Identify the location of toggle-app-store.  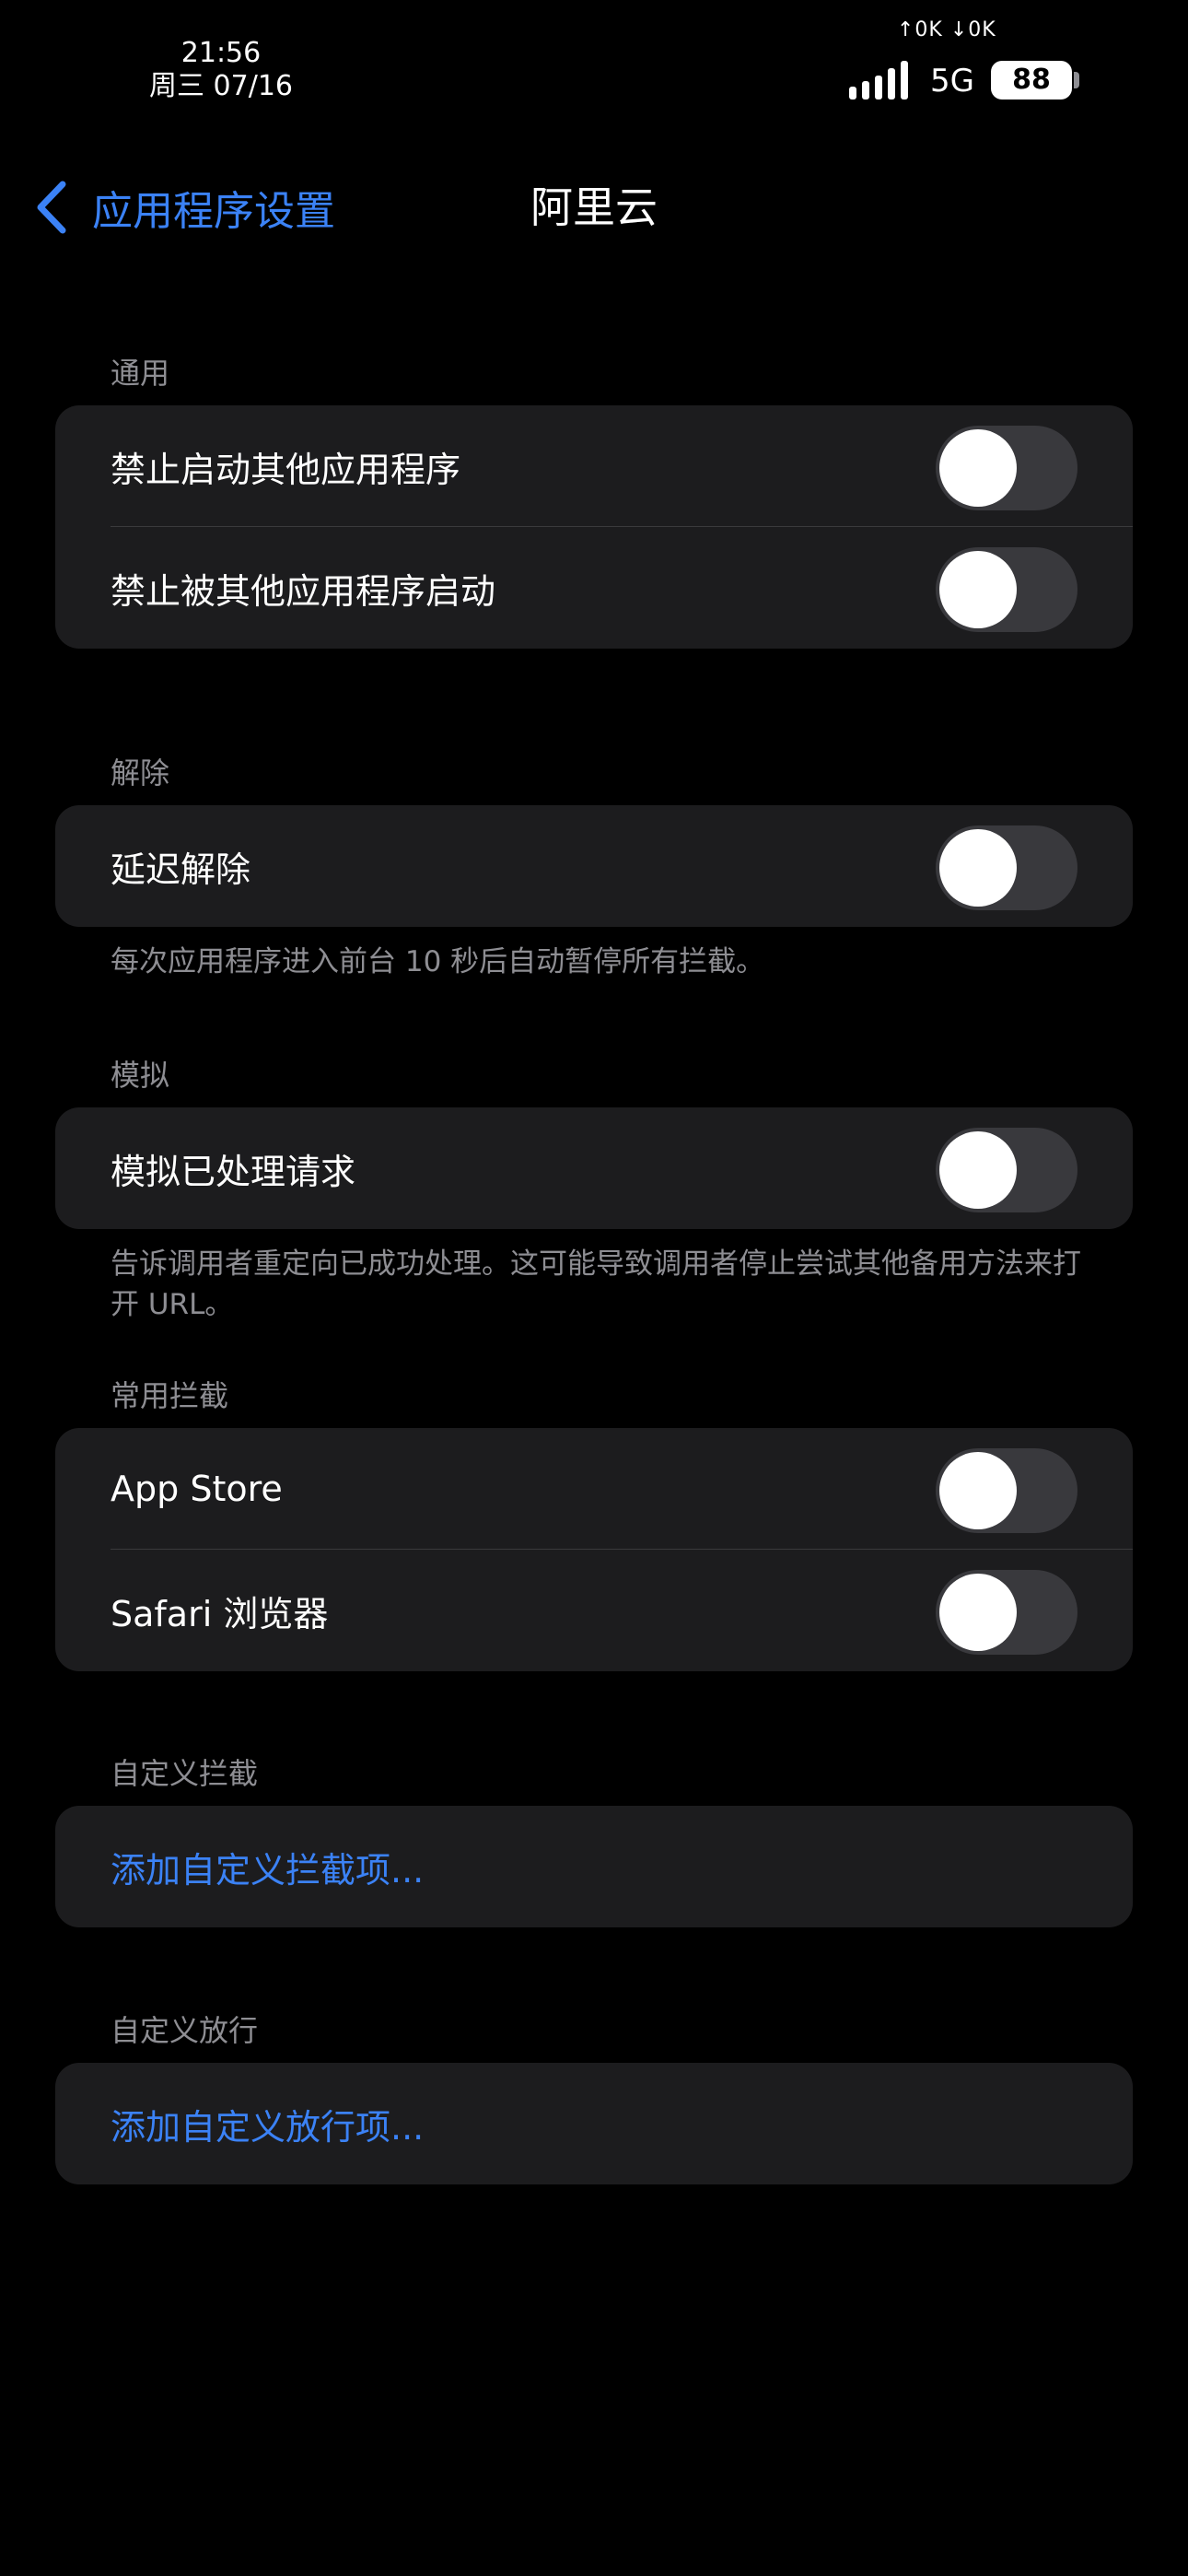
(1007, 1490).